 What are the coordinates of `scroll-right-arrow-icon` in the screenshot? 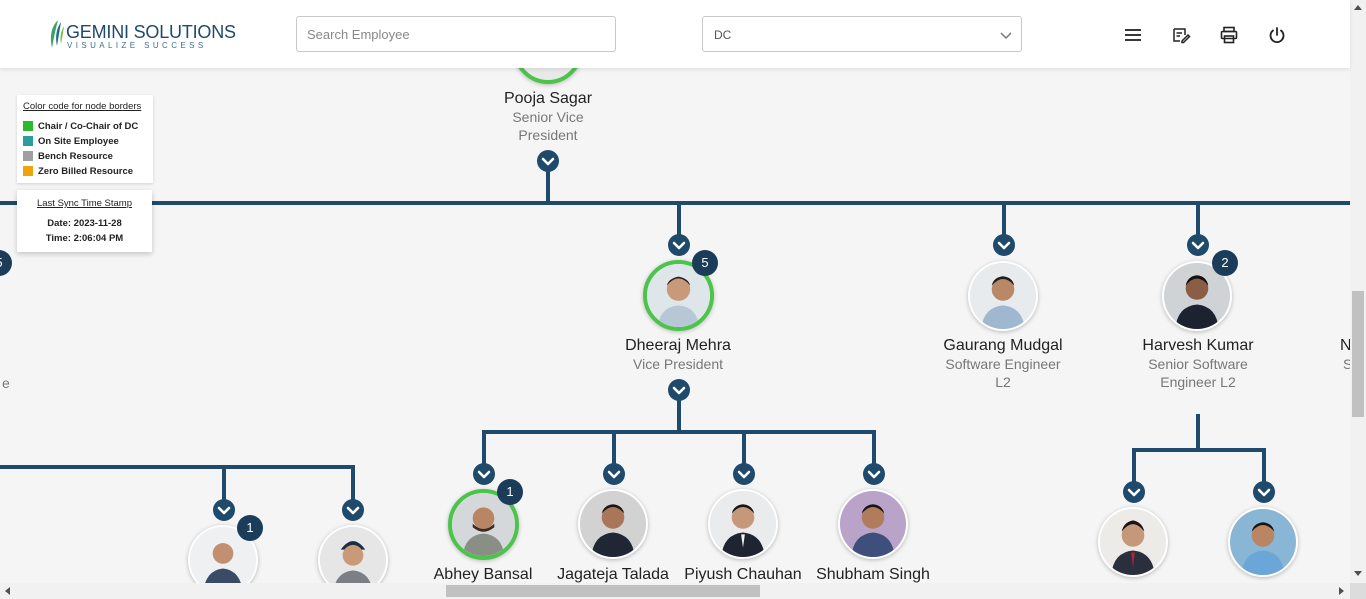 It's located at (1341, 591).